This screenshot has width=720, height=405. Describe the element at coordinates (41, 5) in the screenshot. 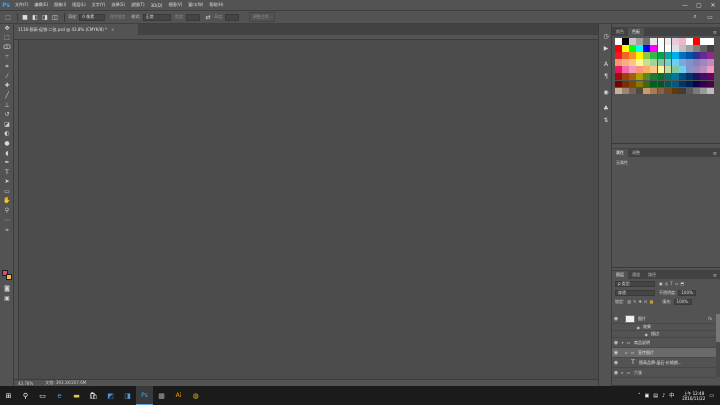

I see `menu-edit: 编辑(E)` at that location.